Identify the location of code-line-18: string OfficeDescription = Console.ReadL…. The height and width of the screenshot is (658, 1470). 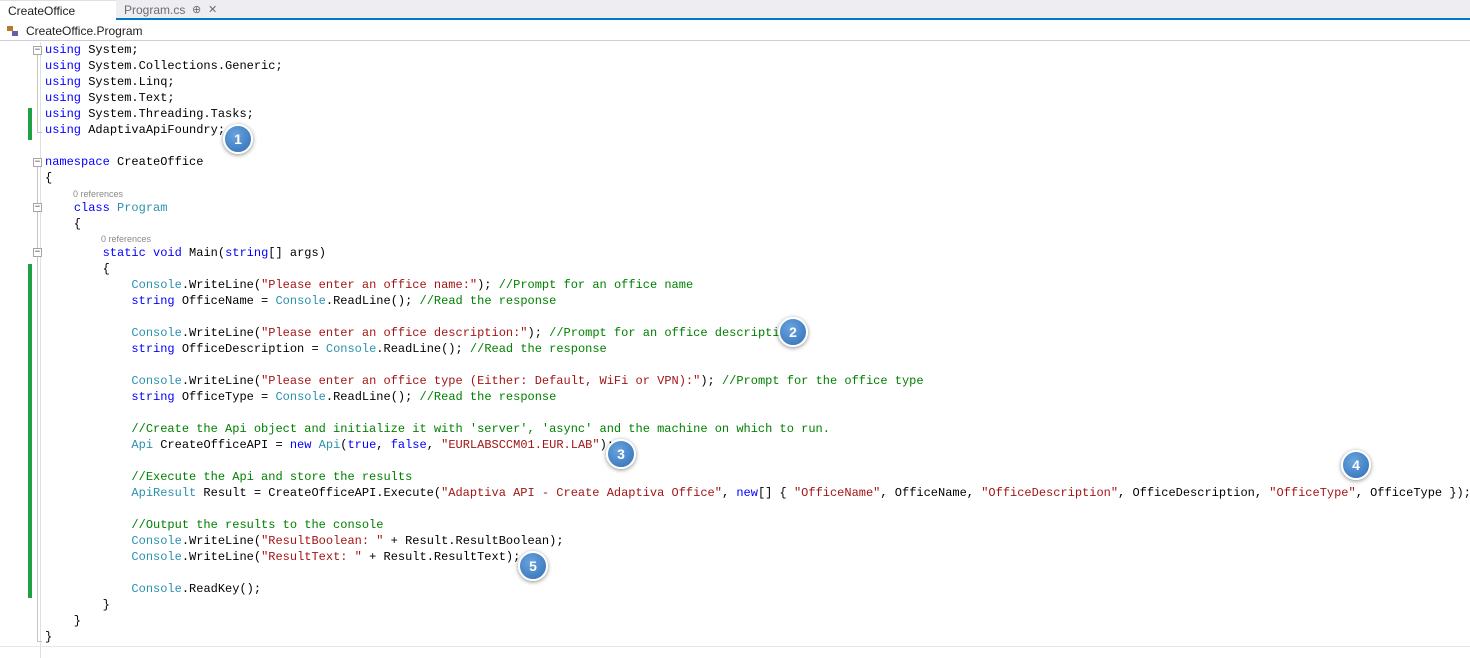
(369, 349).